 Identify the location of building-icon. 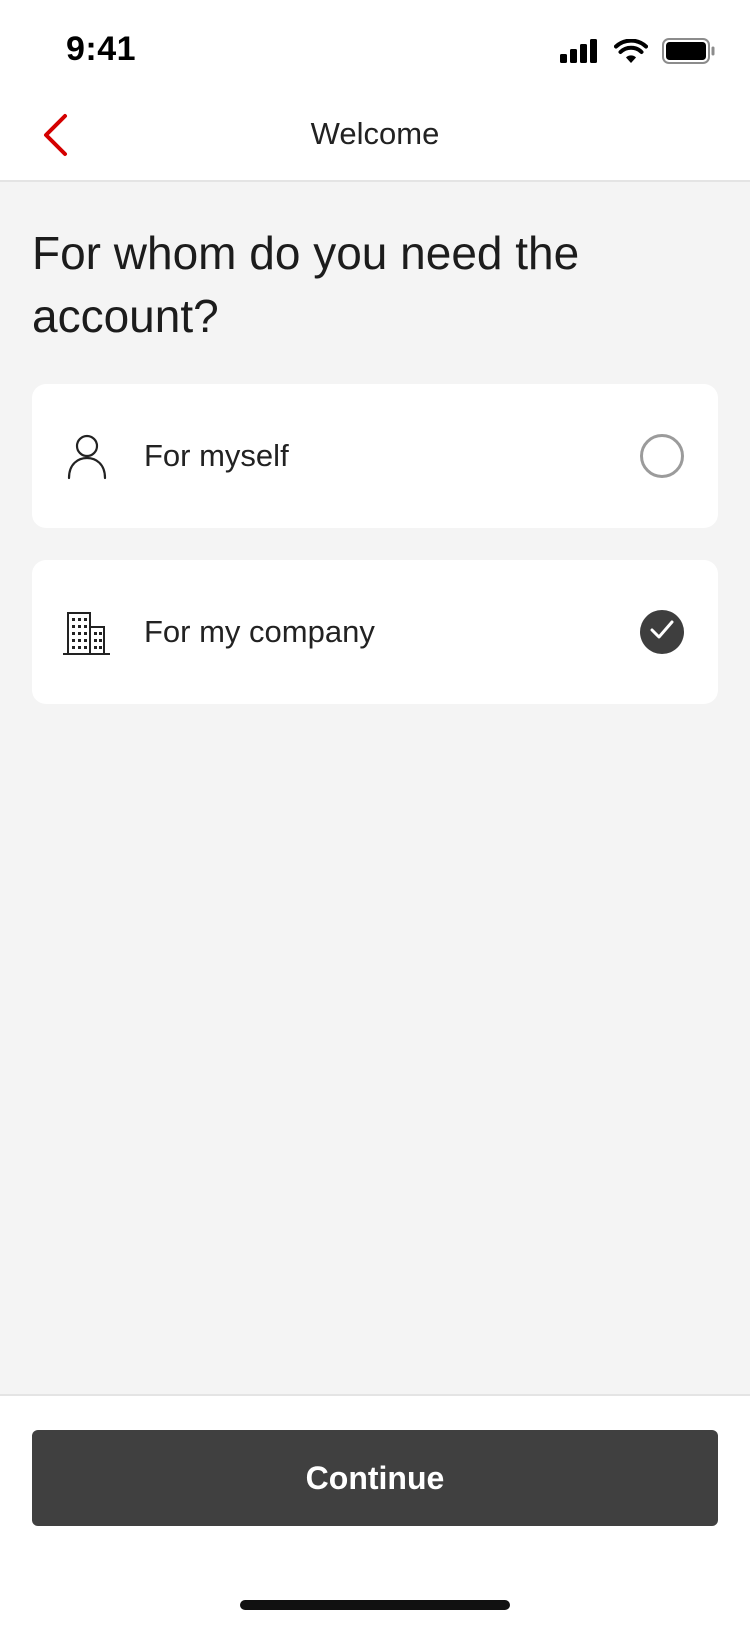
(87, 633).